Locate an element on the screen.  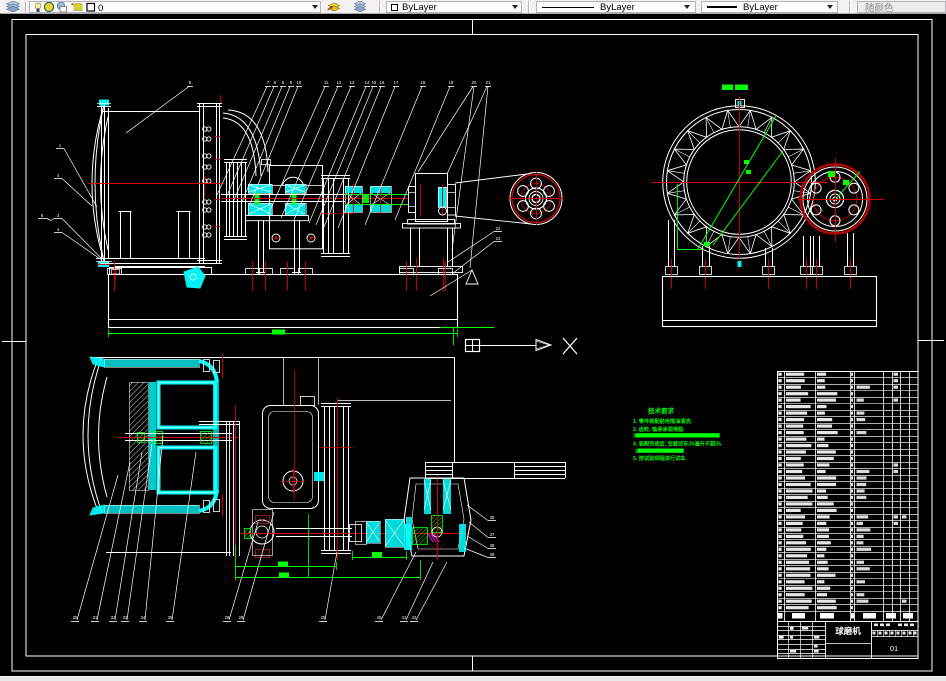
svg-text: 14 is located at coordinates (367, 82).